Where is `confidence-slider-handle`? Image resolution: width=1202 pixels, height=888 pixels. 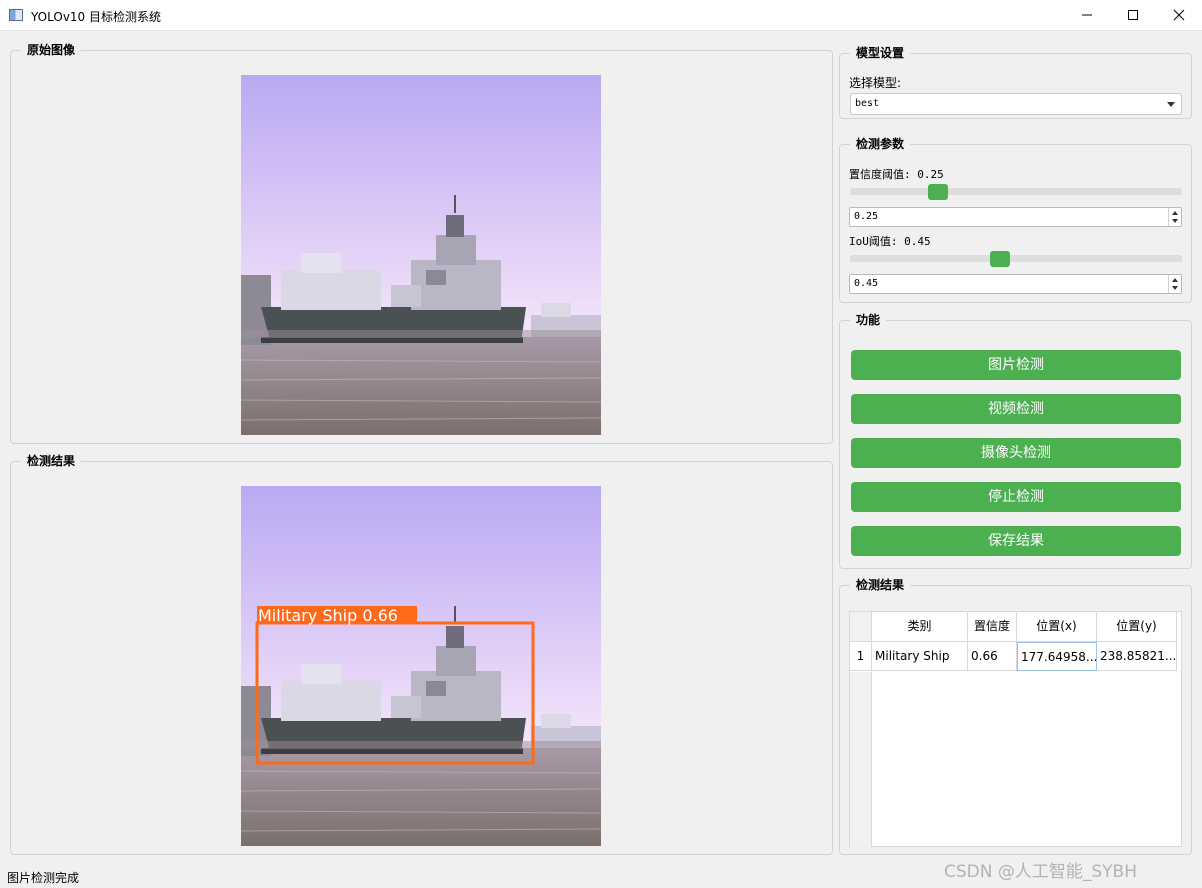
confidence-slider-handle is located at coordinates (938, 192).